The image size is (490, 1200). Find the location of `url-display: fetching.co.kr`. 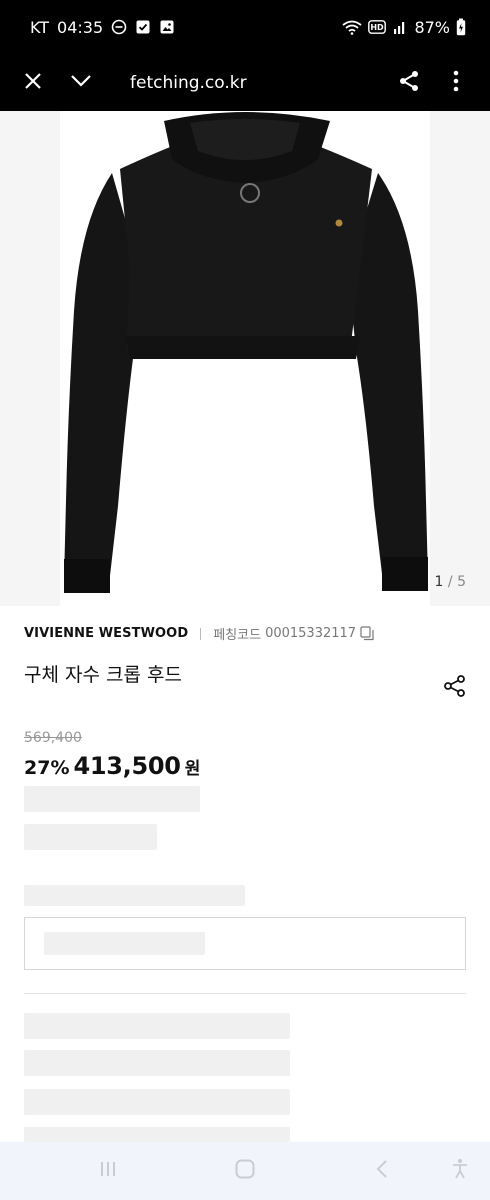

url-display: fetching.co.kr is located at coordinates (188, 82).